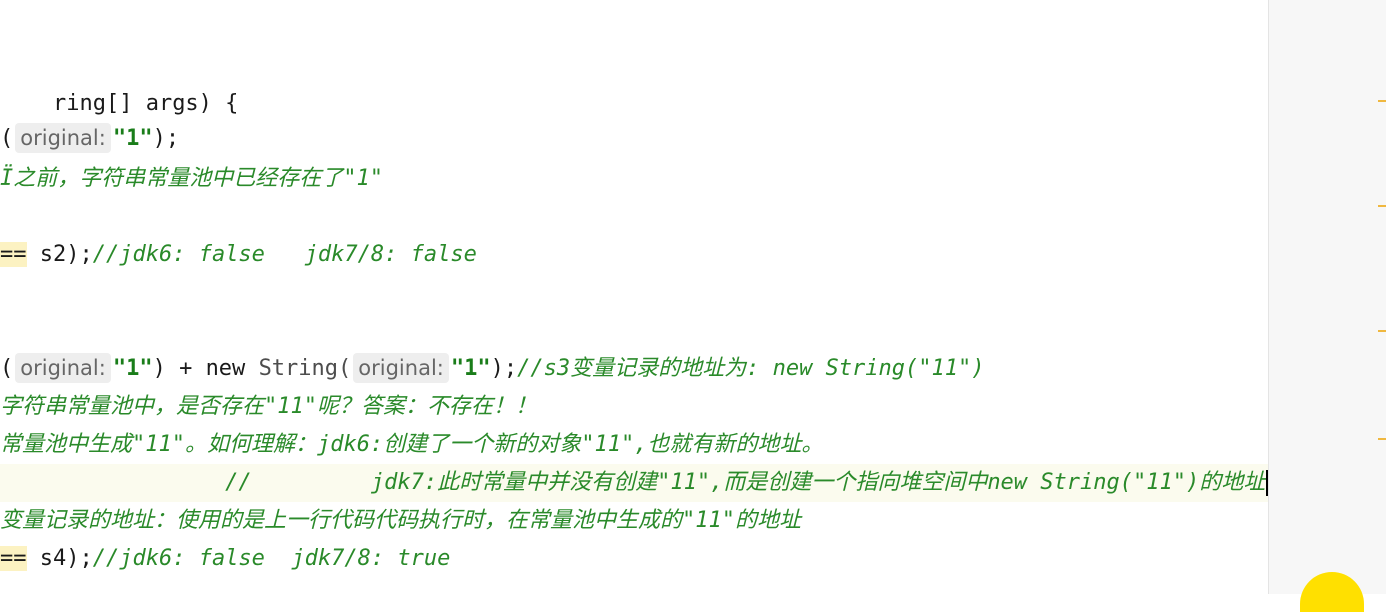 This screenshot has height=612, width=1386. I want to click on code-line-9: 变量记录的地址：使用的是上一行代码代码执行时，在常量池中生成的"11"的地址, so click(400, 521).